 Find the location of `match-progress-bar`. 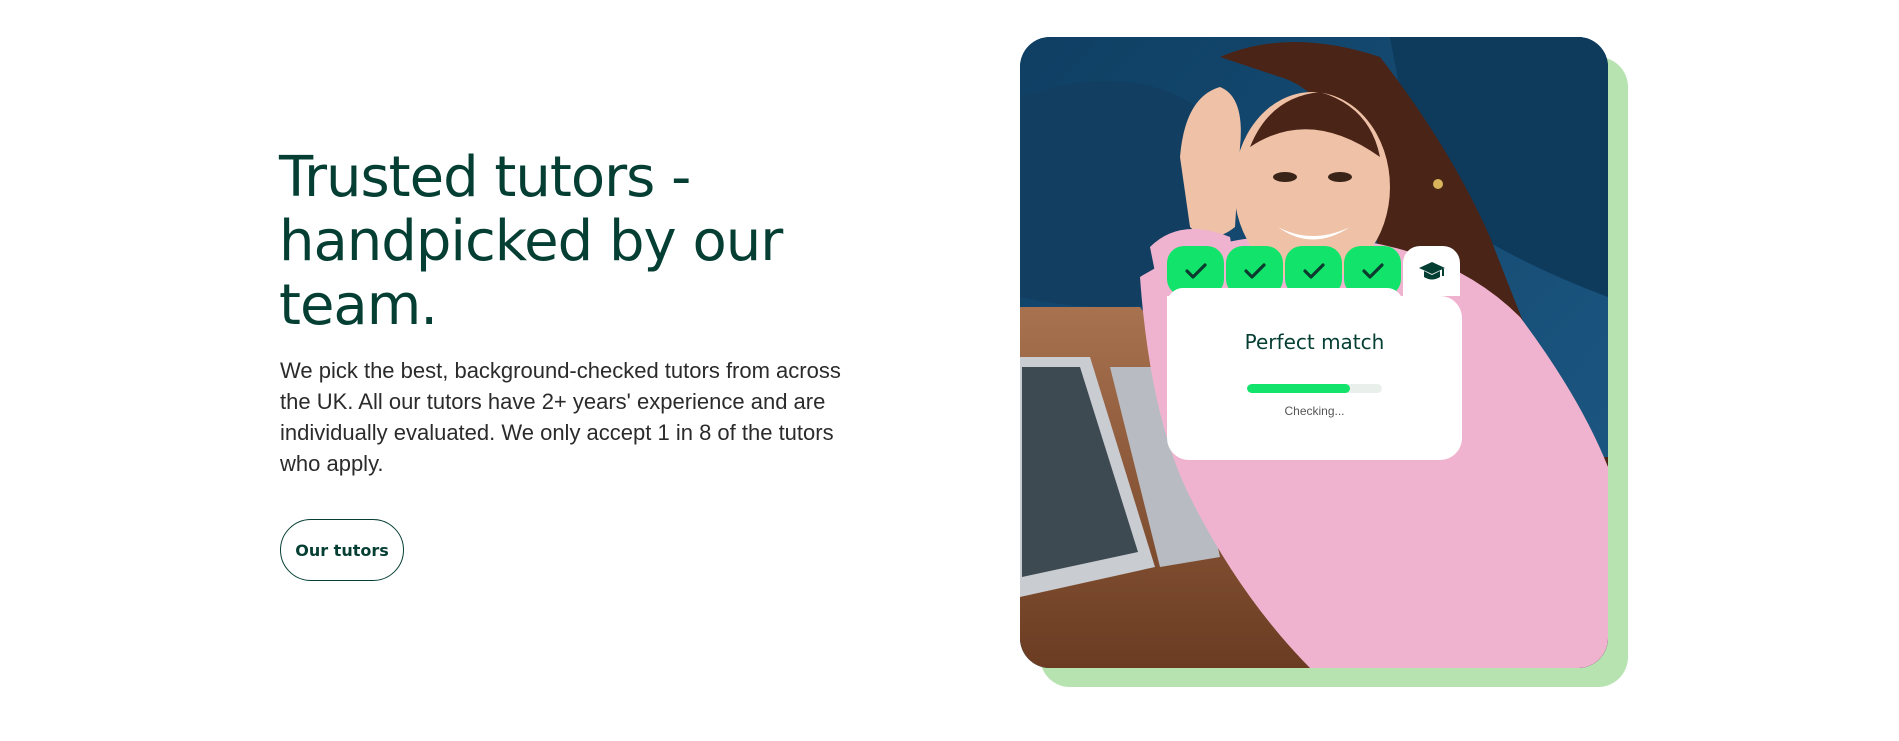

match-progress-bar is located at coordinates (1314, 388).